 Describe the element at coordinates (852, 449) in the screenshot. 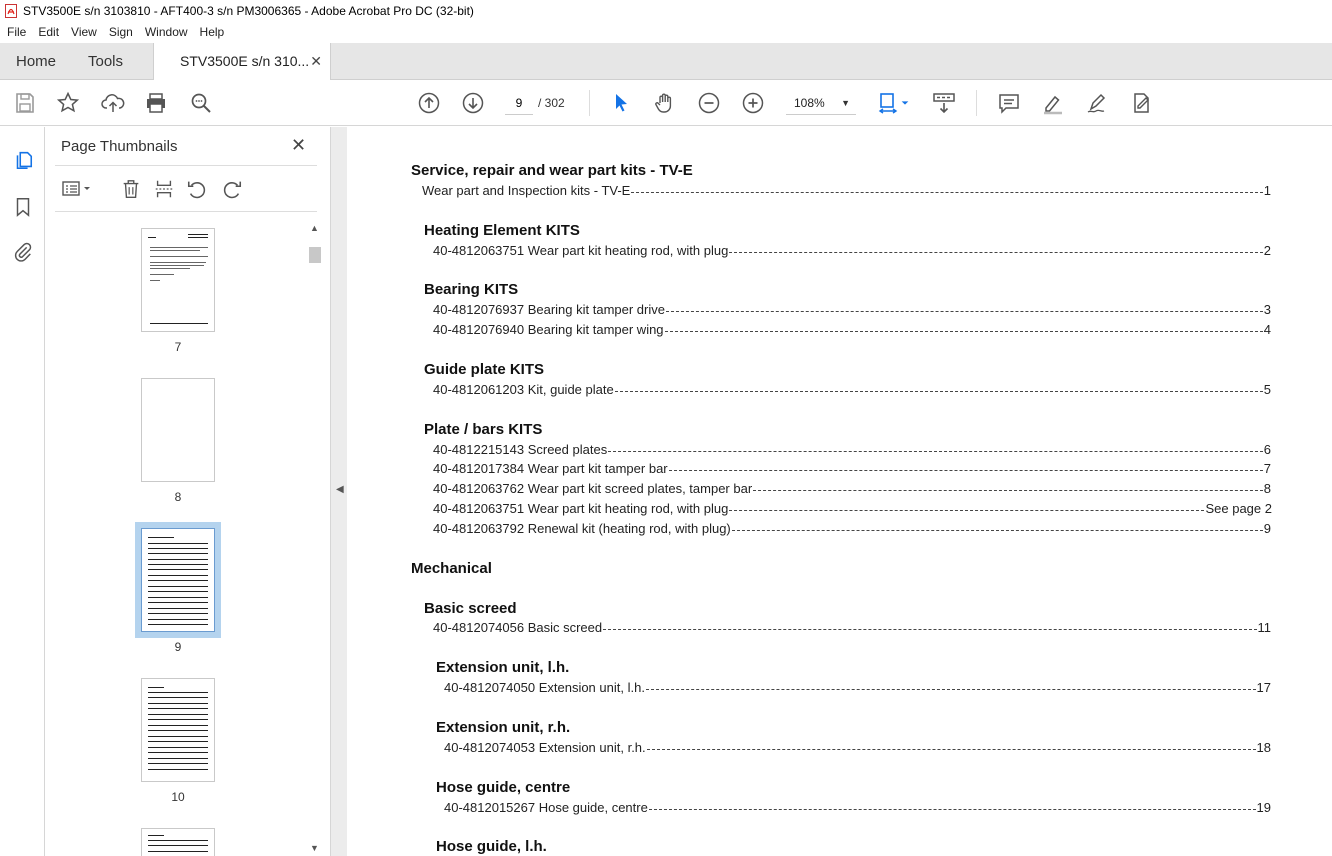

I see `toc-entry: 40-4812215143 Screed plates 6` at that location.